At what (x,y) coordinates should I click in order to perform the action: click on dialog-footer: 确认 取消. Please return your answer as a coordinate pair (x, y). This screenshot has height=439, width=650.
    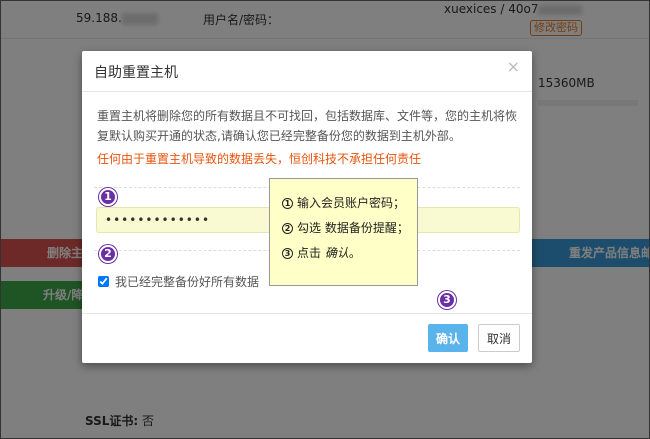
    Looking at the image, I should click on (307, 338).